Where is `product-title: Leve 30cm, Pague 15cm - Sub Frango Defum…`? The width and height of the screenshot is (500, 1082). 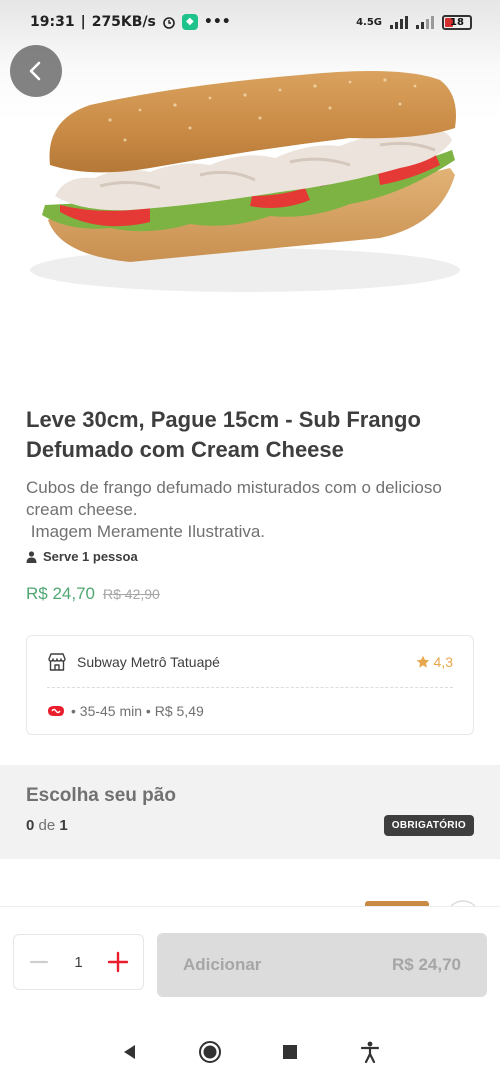
product-title: Leve 30cm, Pague 15cm - Sub Frango Defum… is located at coordinates (223, 434).